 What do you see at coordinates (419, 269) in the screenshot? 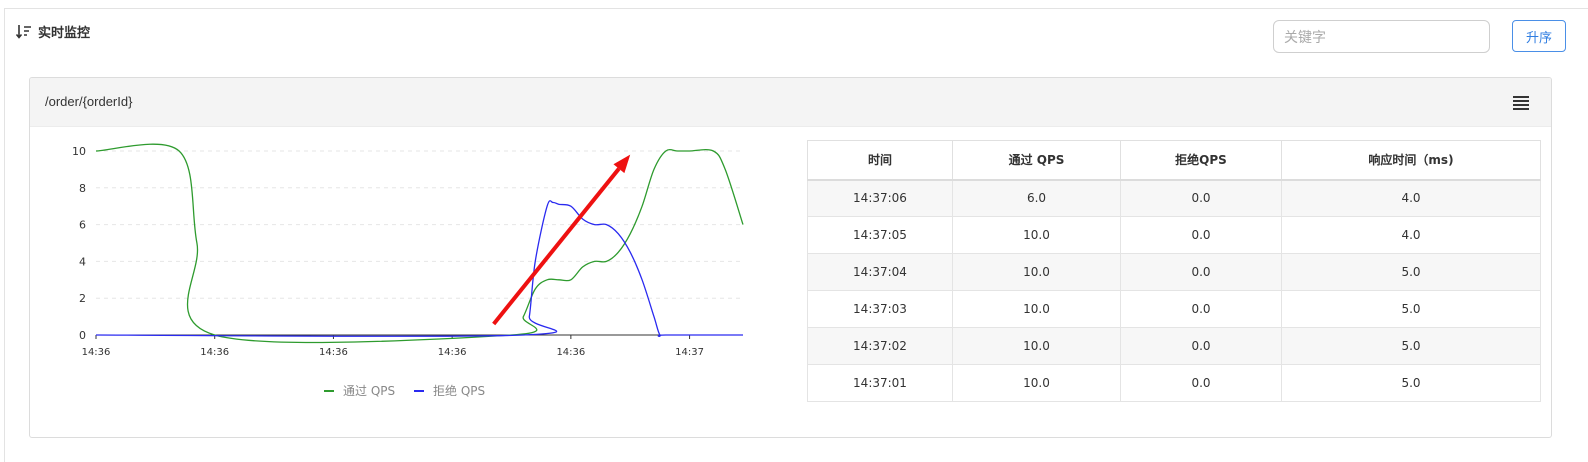
I see `block-qps-series-line` at bounding box center [419, 269].